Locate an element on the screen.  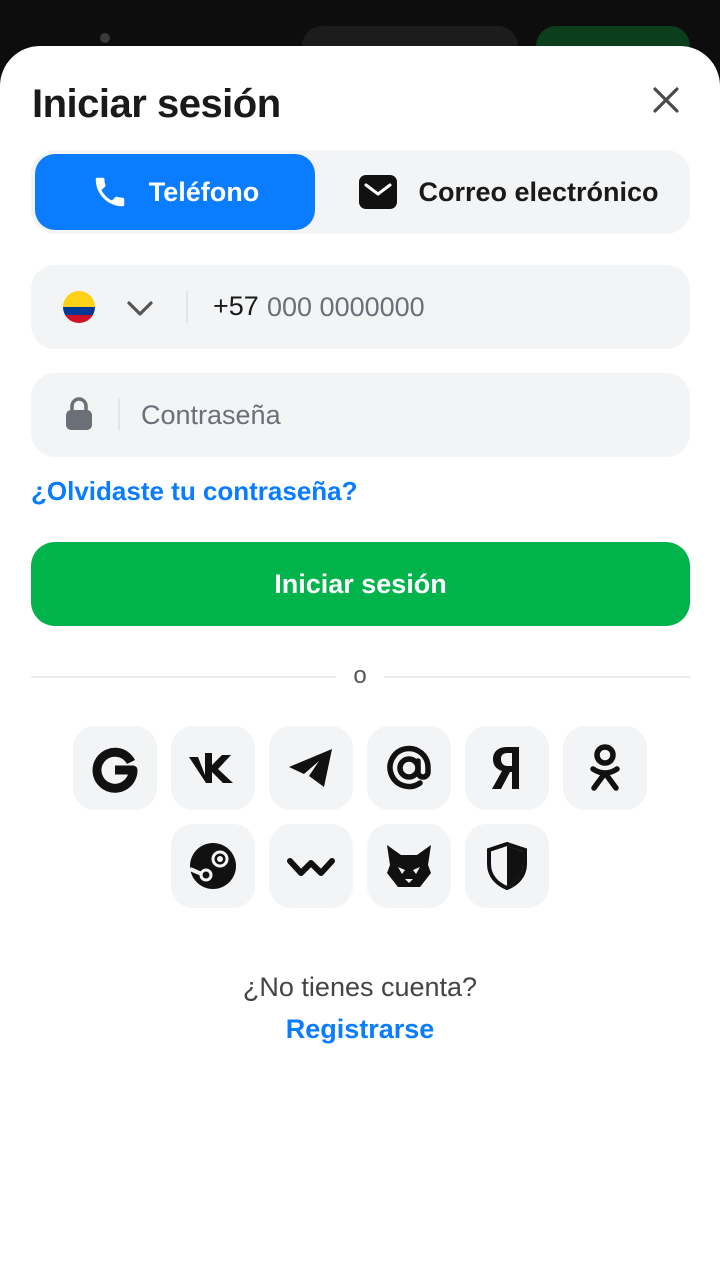
metamask-icon is located at coordinates (409, 866).